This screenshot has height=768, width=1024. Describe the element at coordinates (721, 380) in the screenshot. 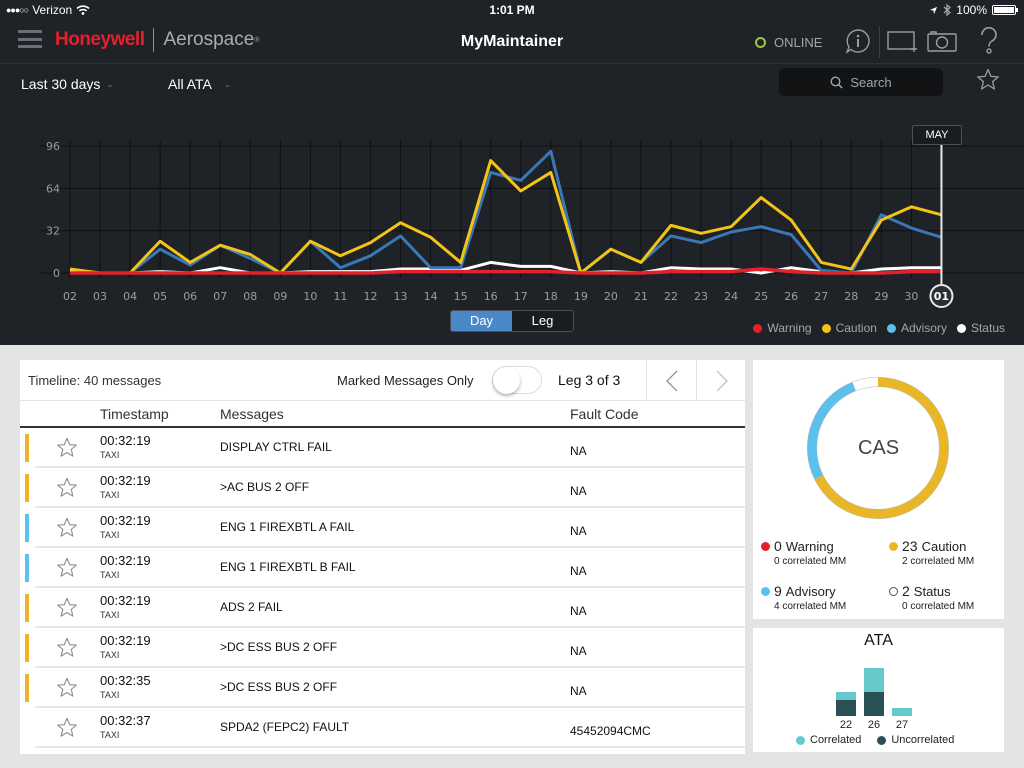

I see `next-leg-button` at that location.